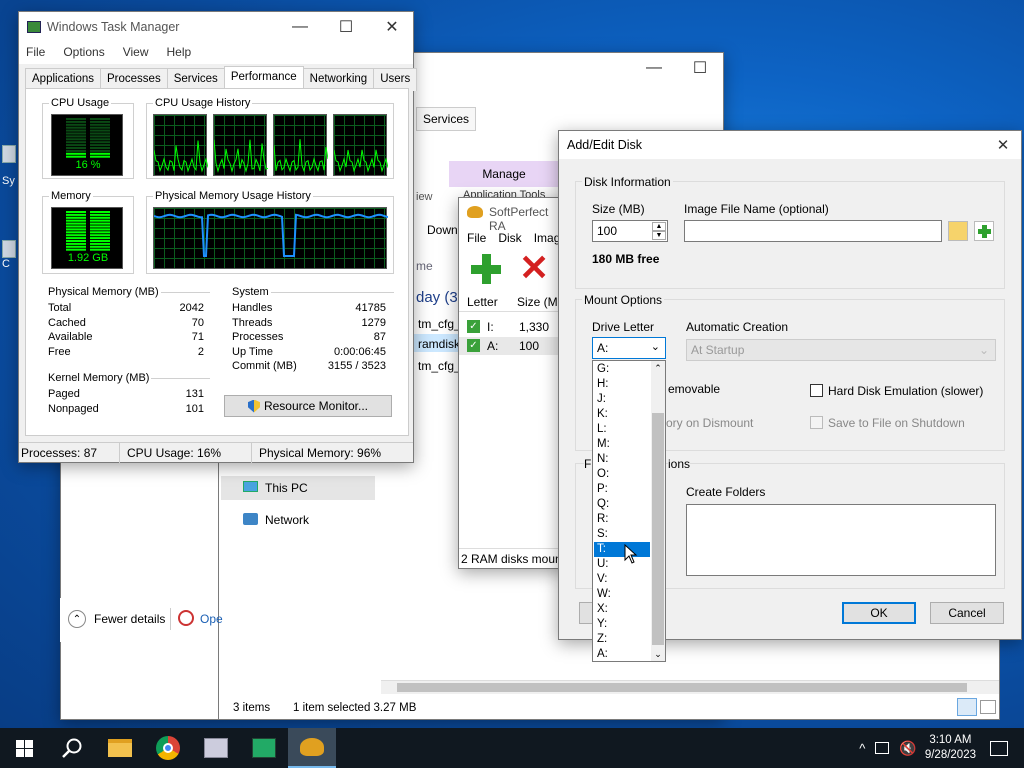 Image resolution: width=1024 pixels, height=768 pixels. What do you see at coordinates (816, 390) in the screenshot?
I see `hard-disk-emulation-checkbox` at bounding box center [816, 390].